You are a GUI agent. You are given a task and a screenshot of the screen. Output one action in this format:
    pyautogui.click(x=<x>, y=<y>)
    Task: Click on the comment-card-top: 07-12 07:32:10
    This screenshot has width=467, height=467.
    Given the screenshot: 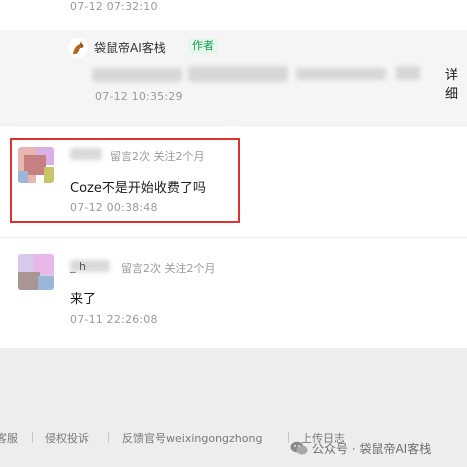 What is the action you would take?
    pyautogui.click(x=233, y=15)
    